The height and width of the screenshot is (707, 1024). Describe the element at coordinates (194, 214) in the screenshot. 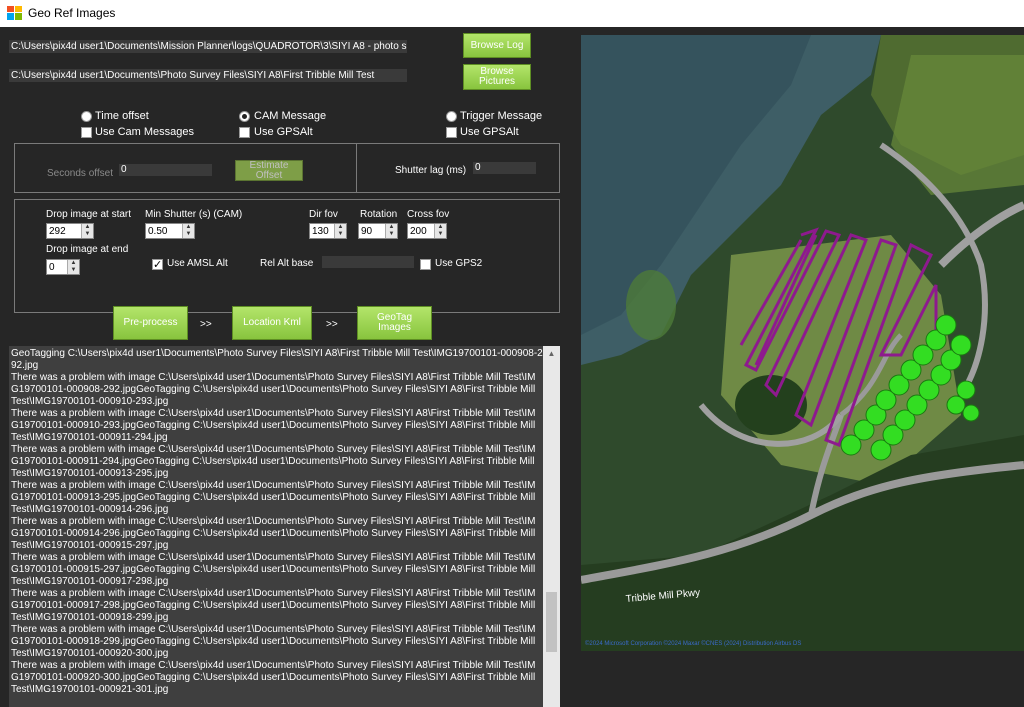

I see `min-shutter-label: Min Shutter (s) (CAM)` at that location.